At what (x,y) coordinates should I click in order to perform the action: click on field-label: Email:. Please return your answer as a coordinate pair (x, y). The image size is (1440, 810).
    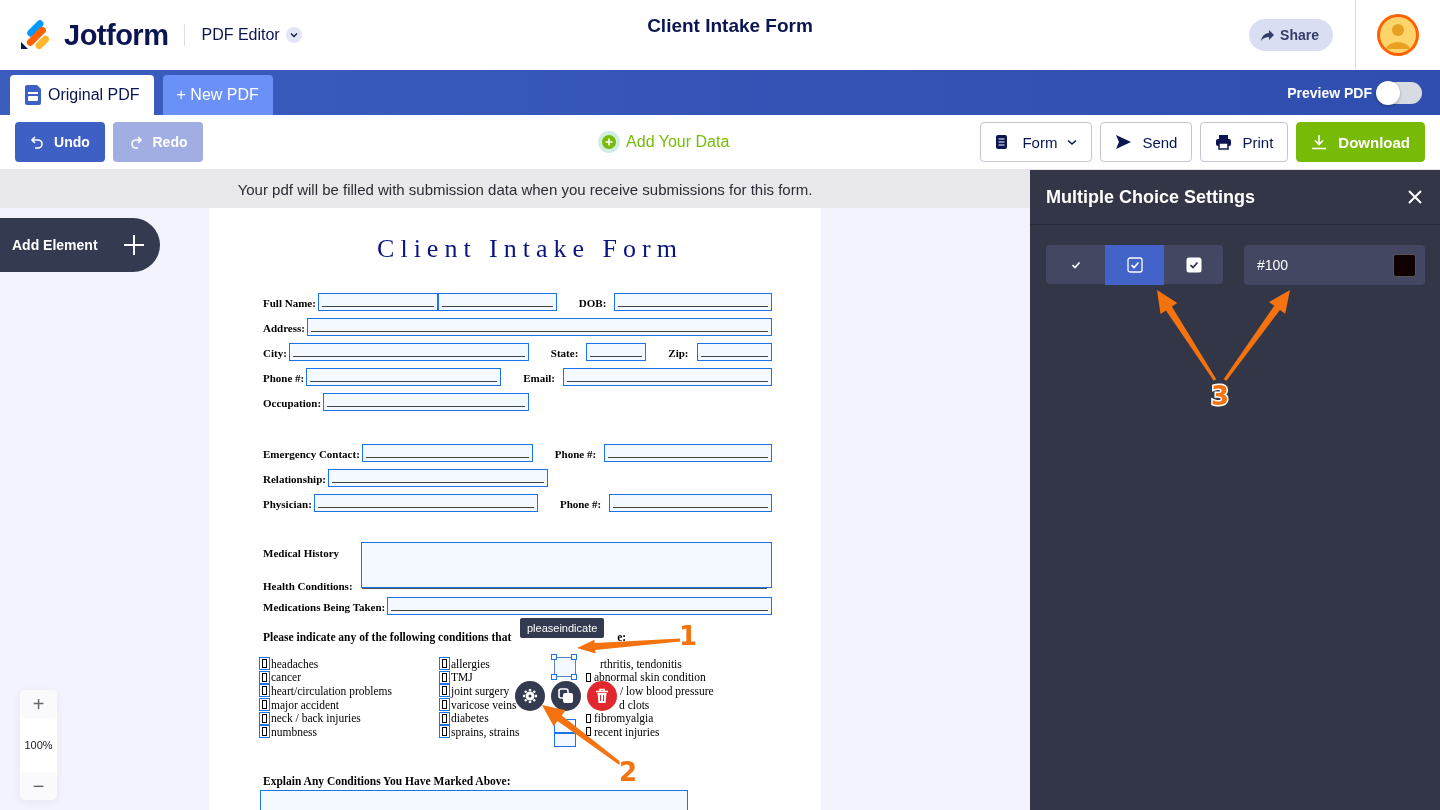
    Looking at the image, I should click on (539, 379).